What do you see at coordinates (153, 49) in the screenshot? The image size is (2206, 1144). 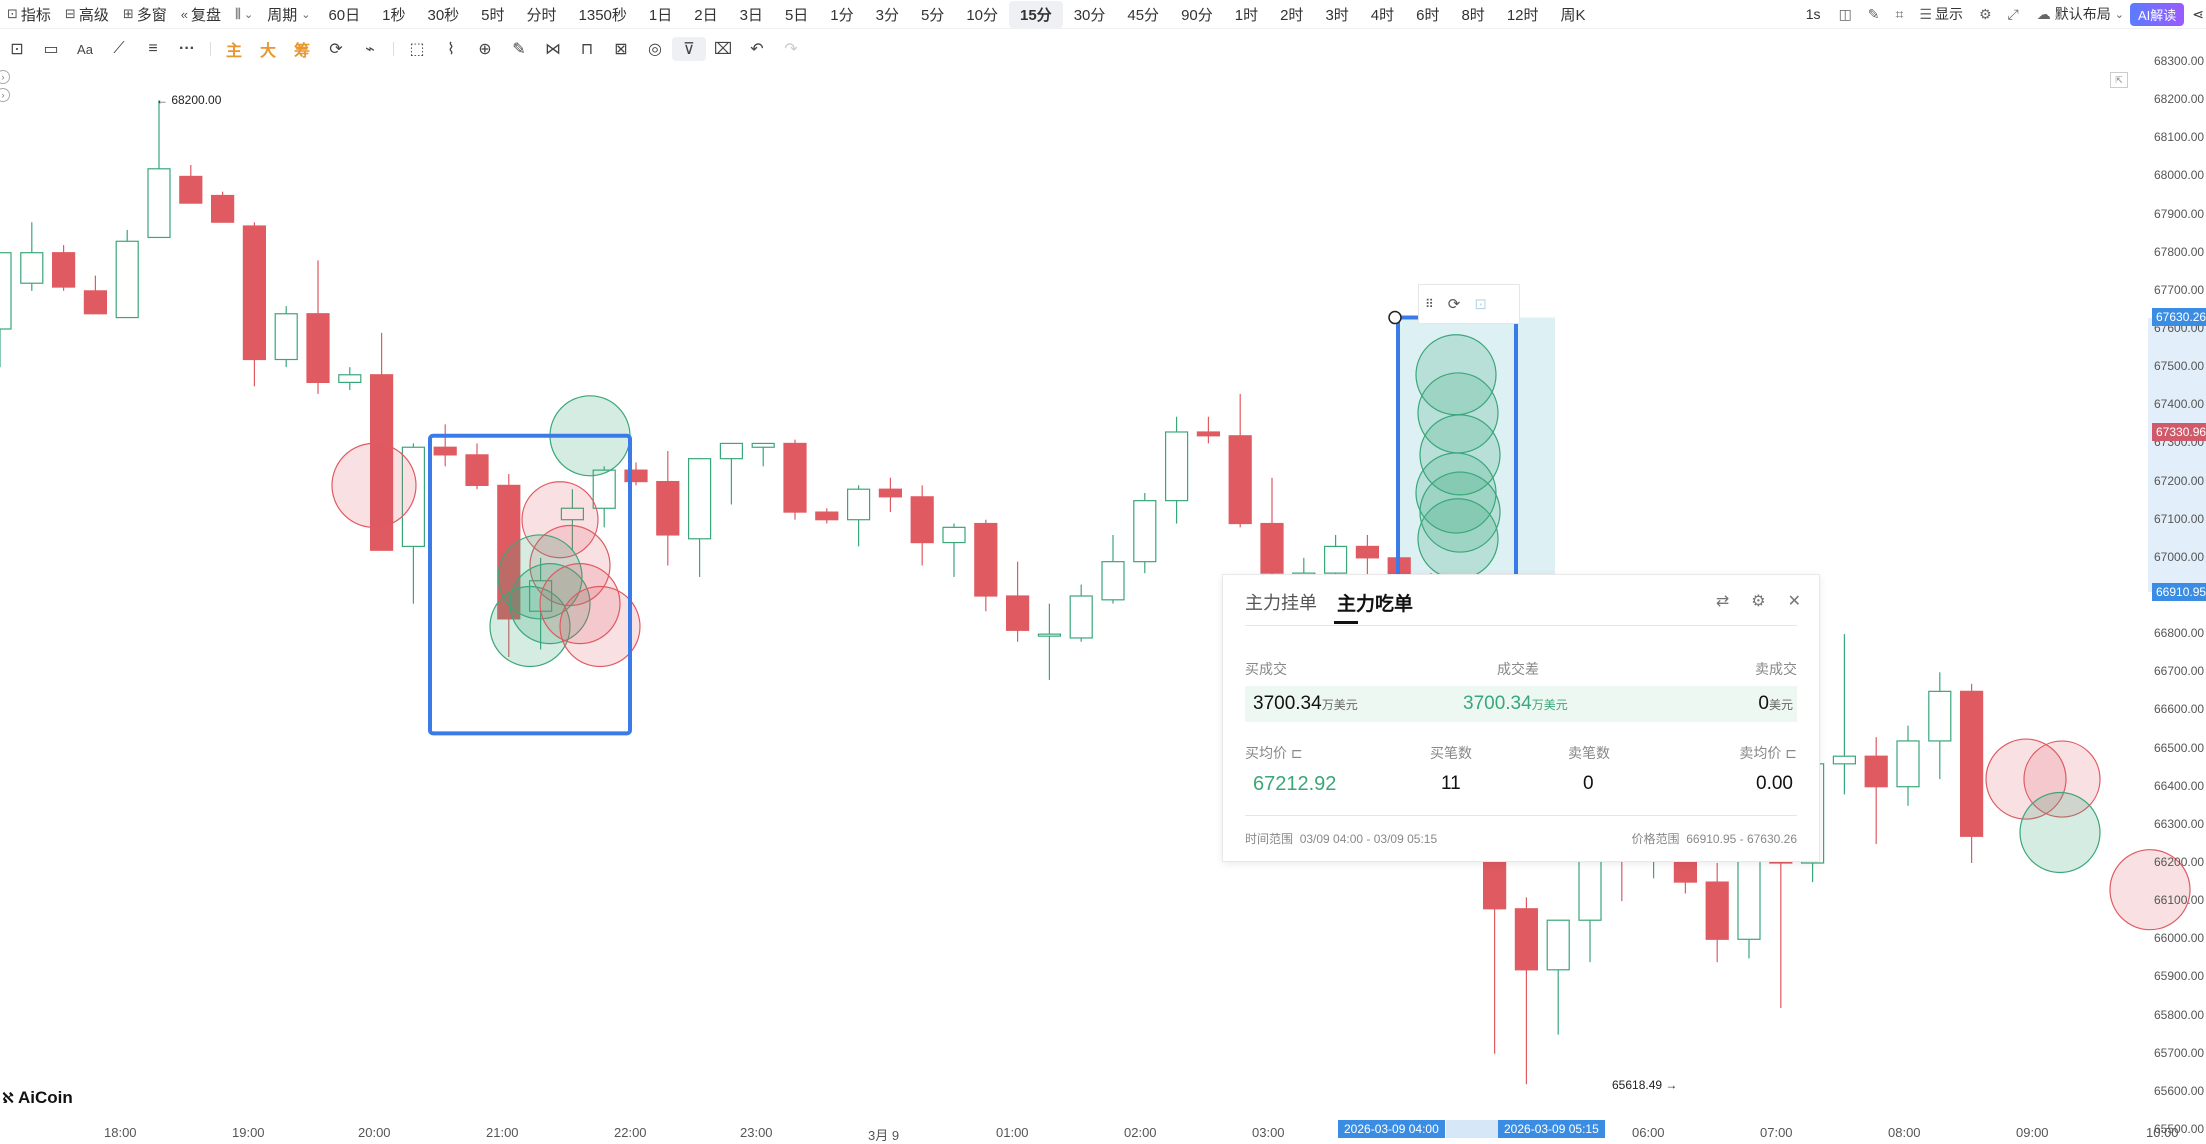 I see `menu-lines-icon: ≡` at bounding box center [153, 49].